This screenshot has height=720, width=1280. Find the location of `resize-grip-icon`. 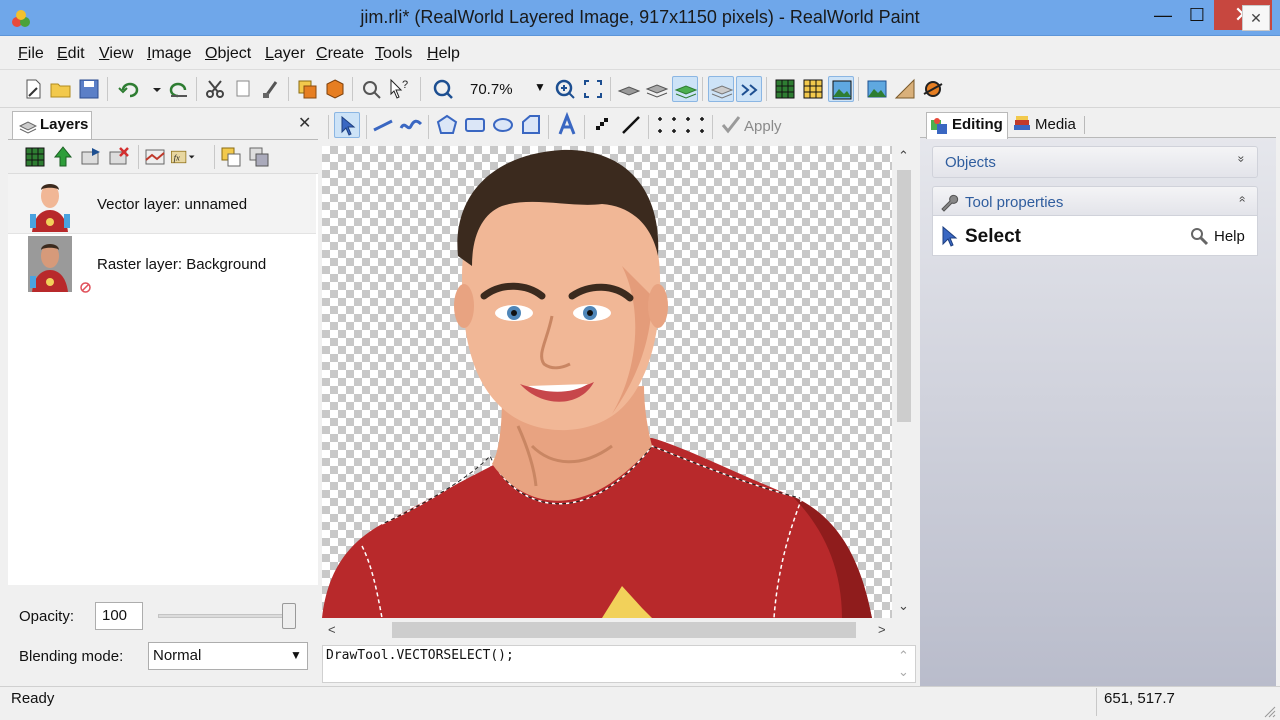

resize-grip-icon is located at coordinates (1269, 711).